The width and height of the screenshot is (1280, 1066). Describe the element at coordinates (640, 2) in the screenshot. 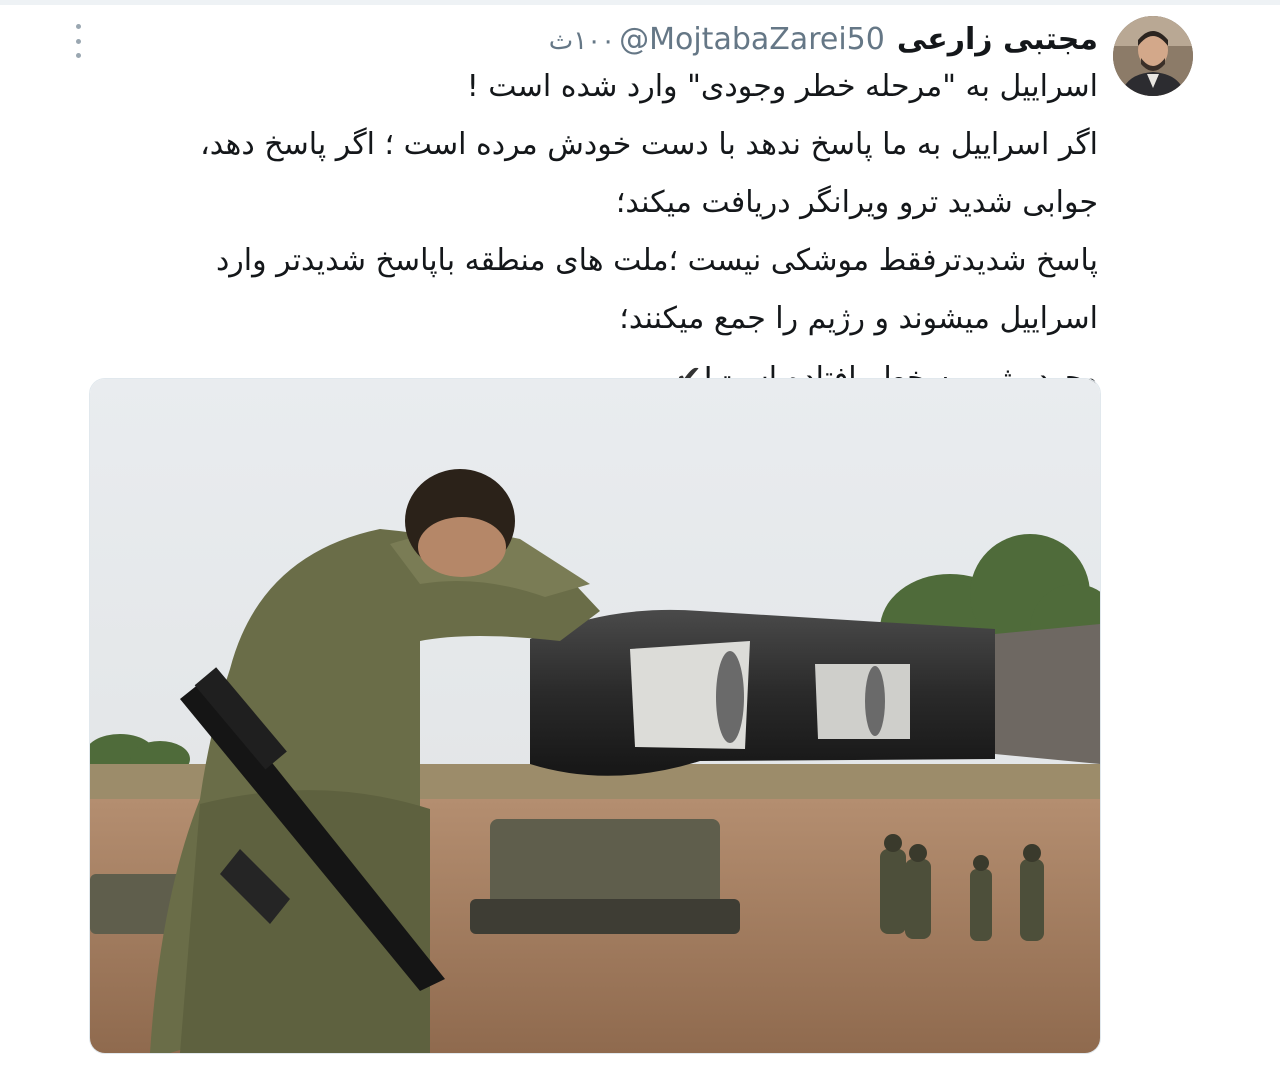

I see `top-divider` at that location.